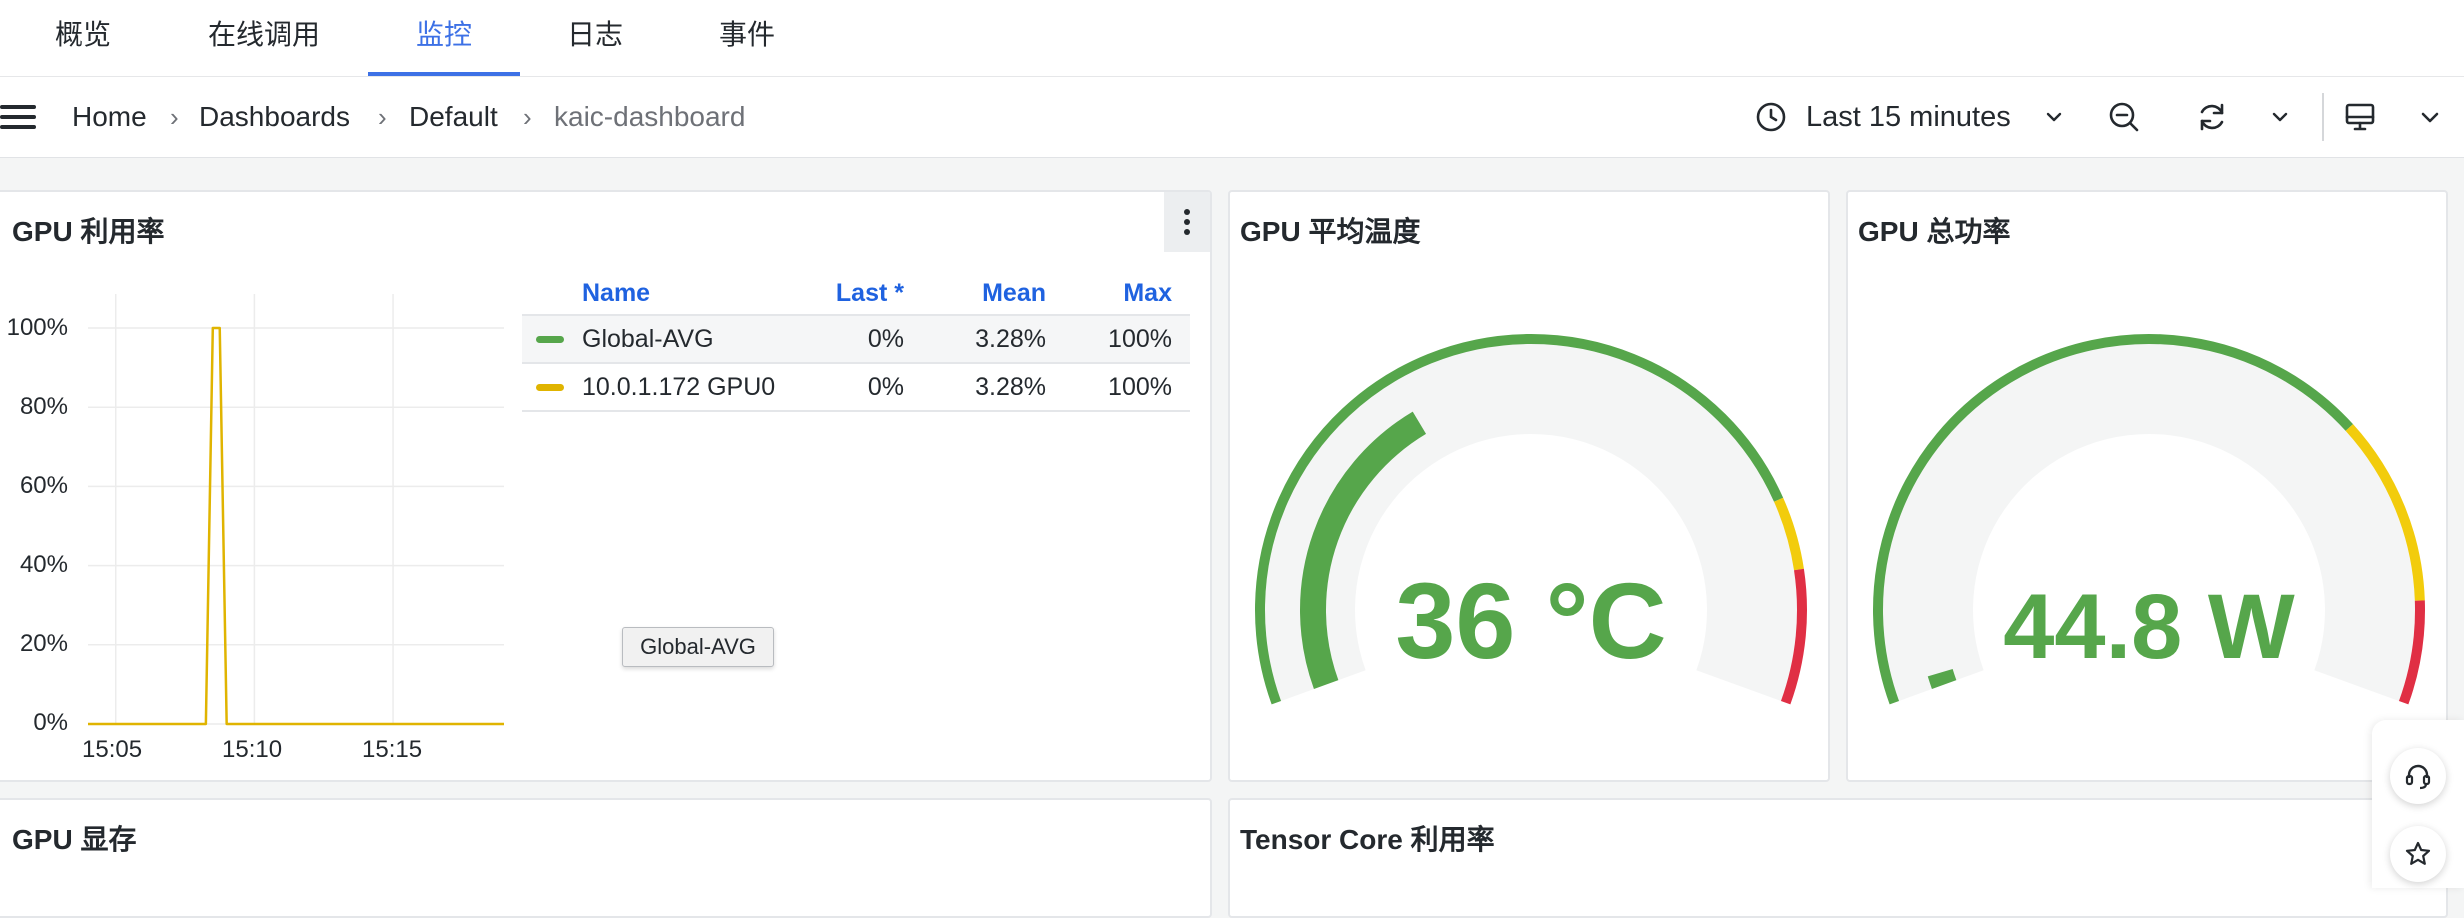 The height and width of the screenshot is (918, 2464). I want to click on legend-tooltip: Global-AVG, so click(698, 647).